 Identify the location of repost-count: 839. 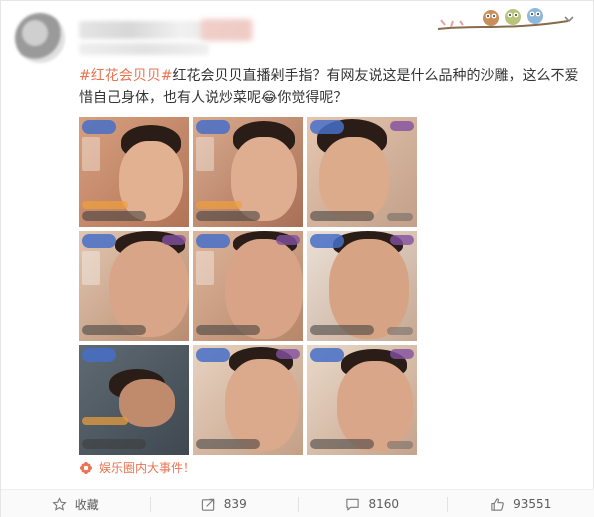
(235, 504).